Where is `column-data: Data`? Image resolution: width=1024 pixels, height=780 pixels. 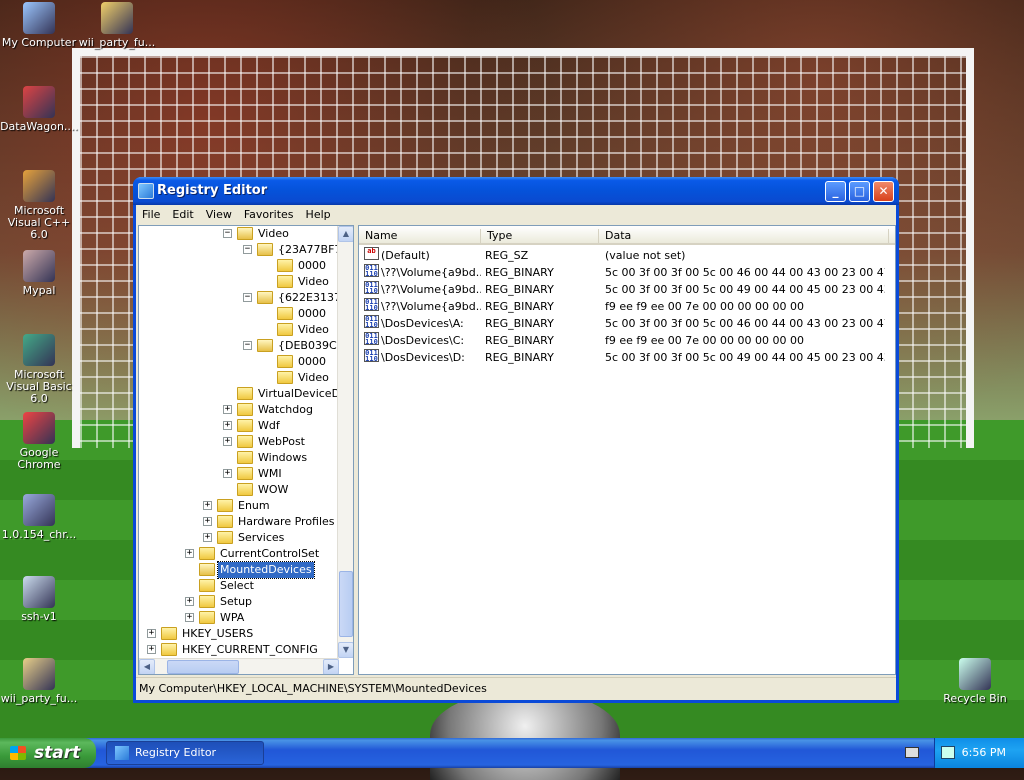 column-data: Data is located at coordinates (744, 236).